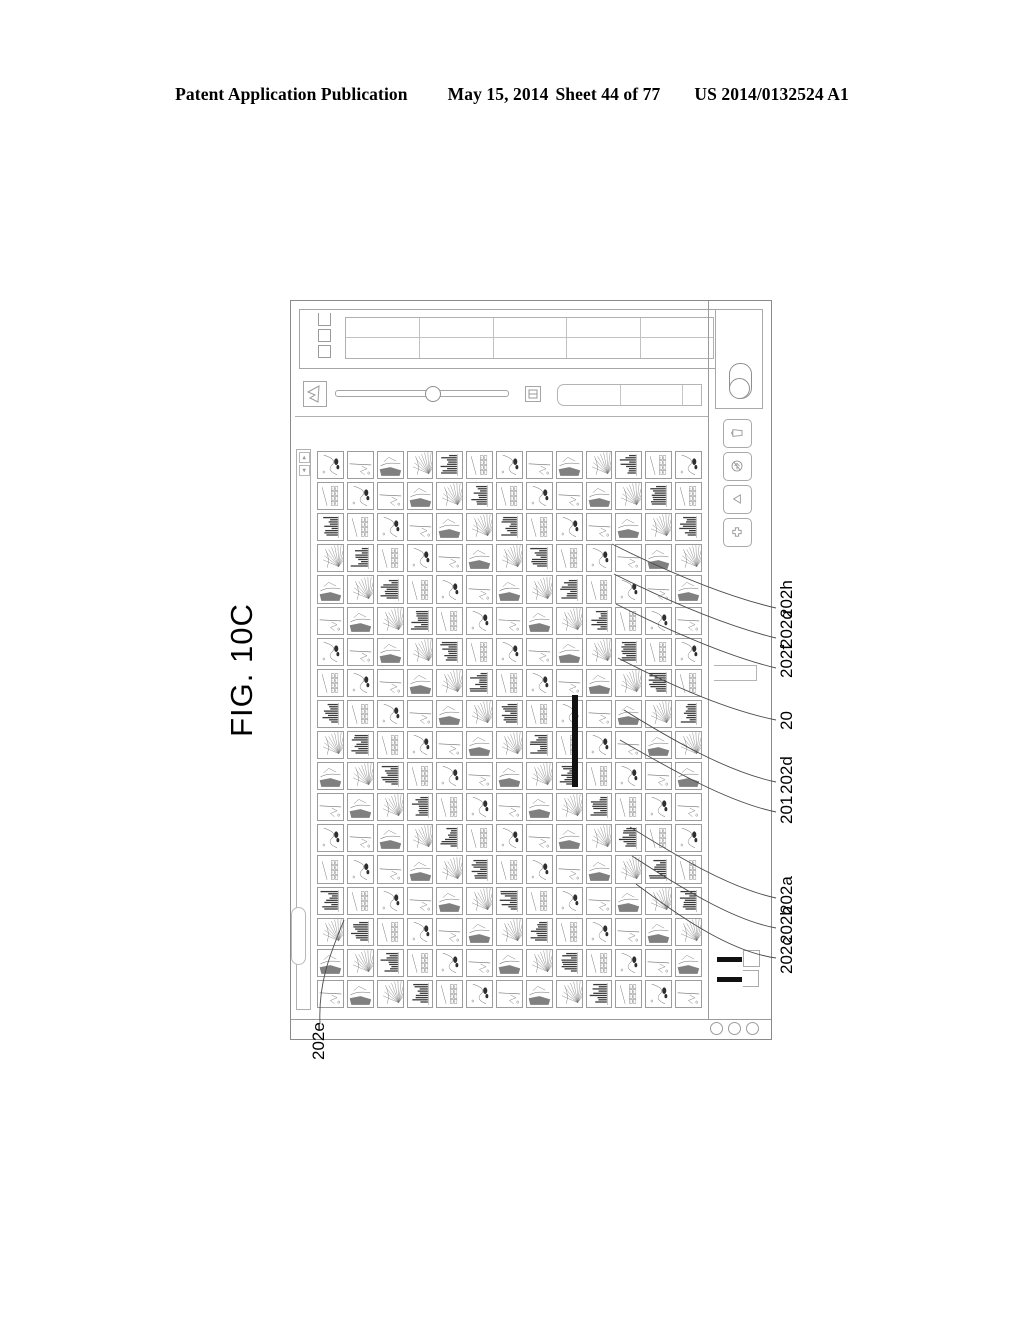 This screenshot has width=1024, height=1320. Describe the element at coordinates (737, 499) in the screenshot. I see `triangle-icon` at that location.